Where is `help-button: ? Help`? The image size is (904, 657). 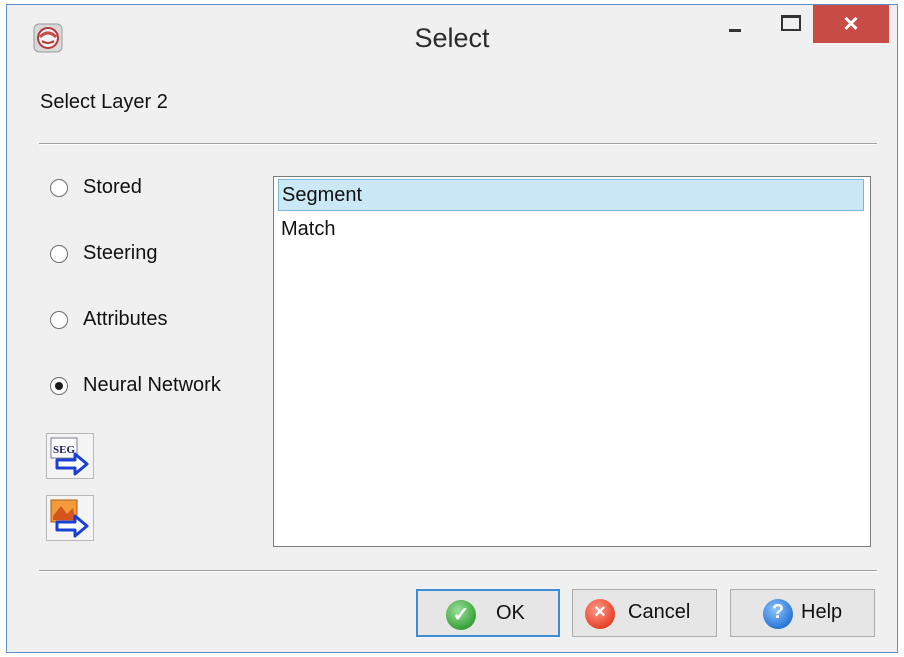
help-button: ? Help is located at coordinates (802, 613).